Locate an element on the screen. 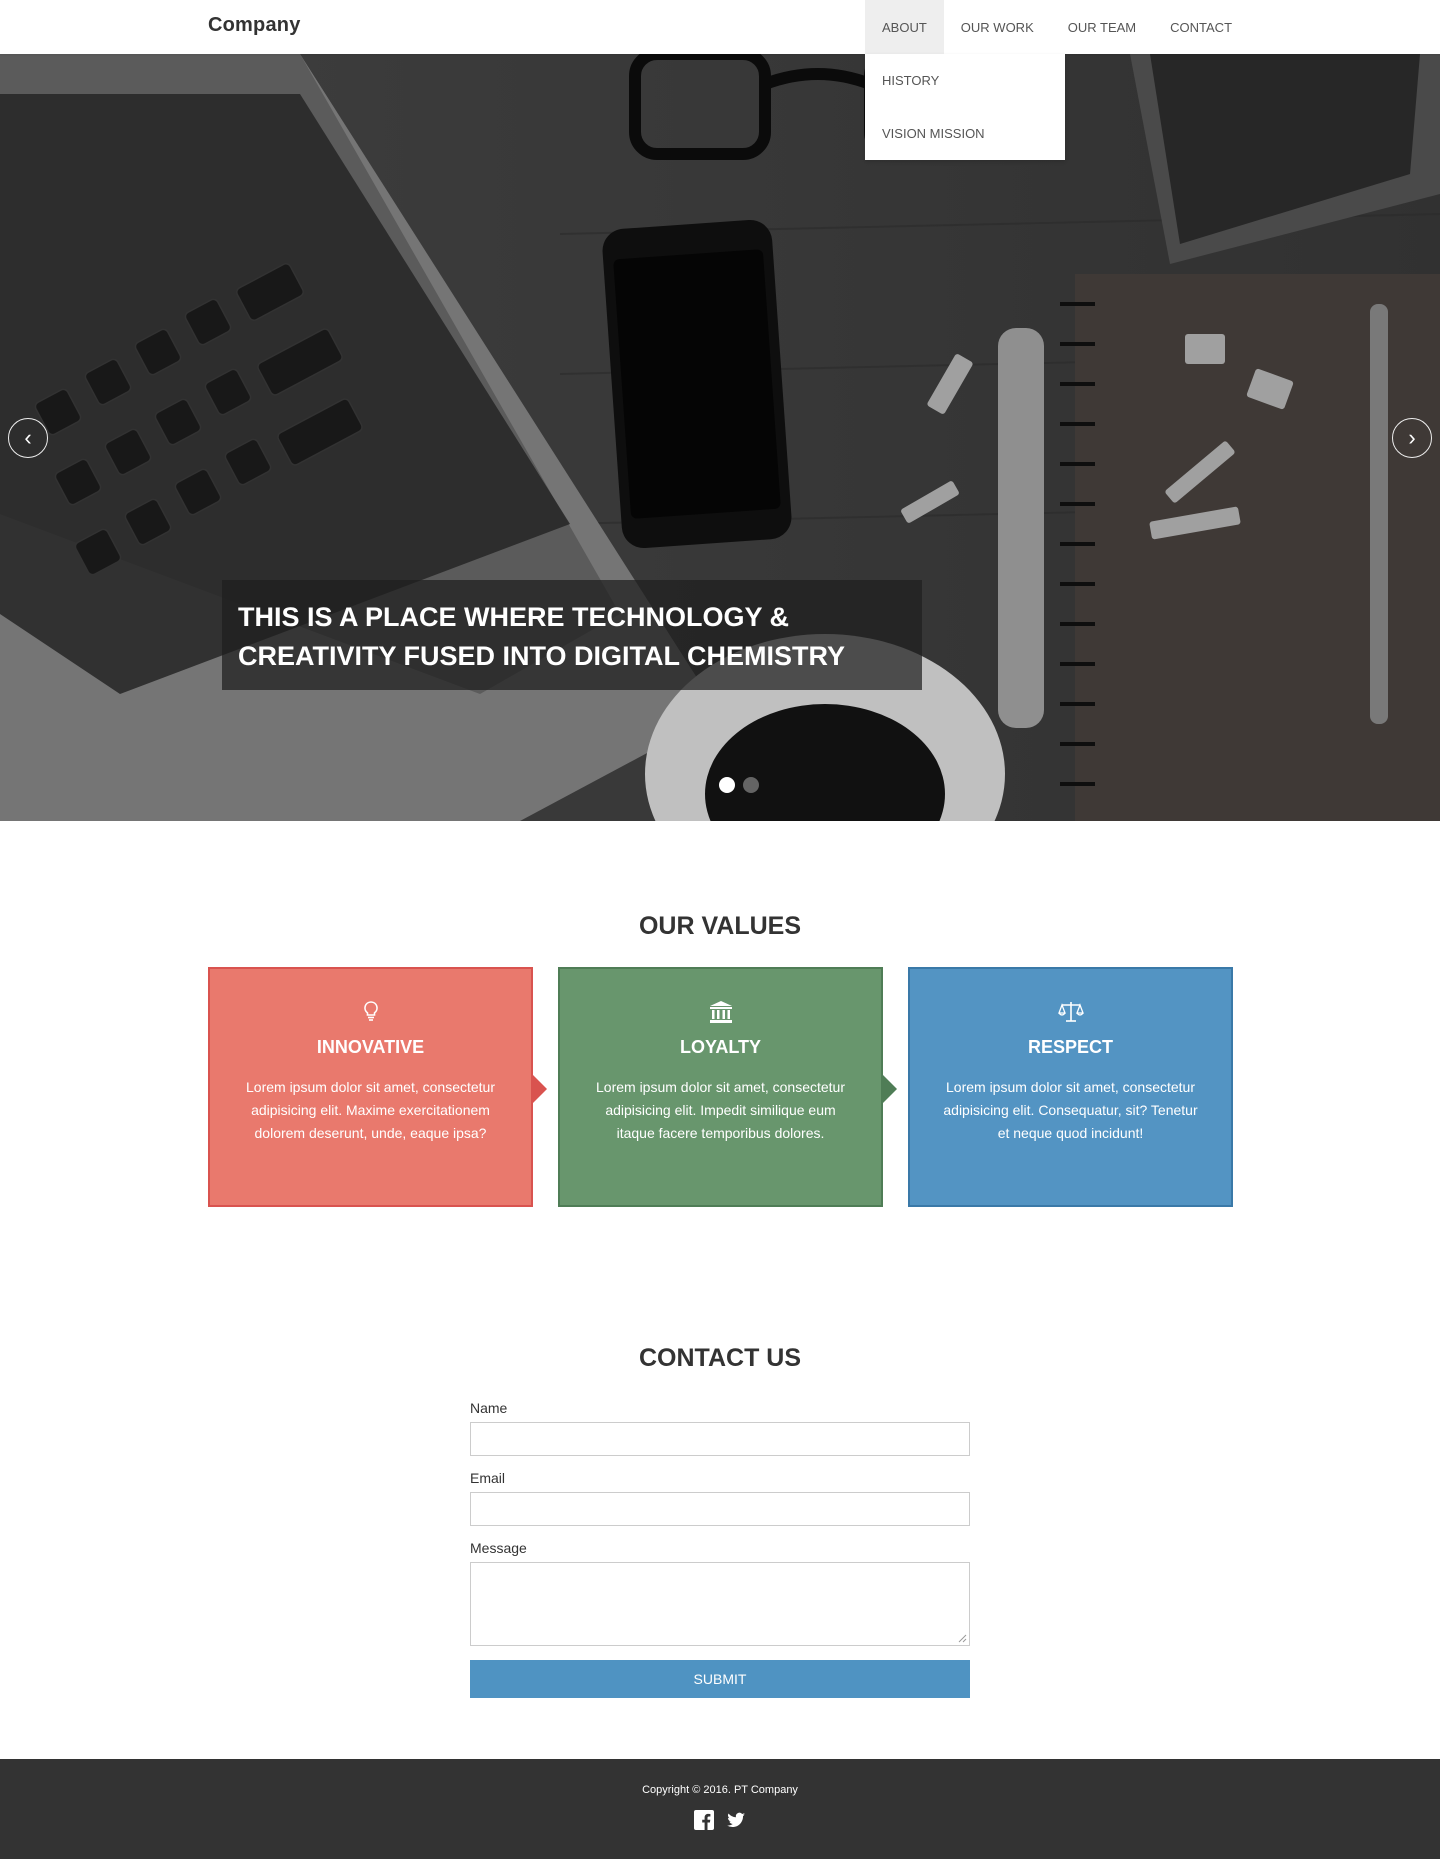  nav-item-our-team: OUR TEAM is located at coordinates (1102, 27).